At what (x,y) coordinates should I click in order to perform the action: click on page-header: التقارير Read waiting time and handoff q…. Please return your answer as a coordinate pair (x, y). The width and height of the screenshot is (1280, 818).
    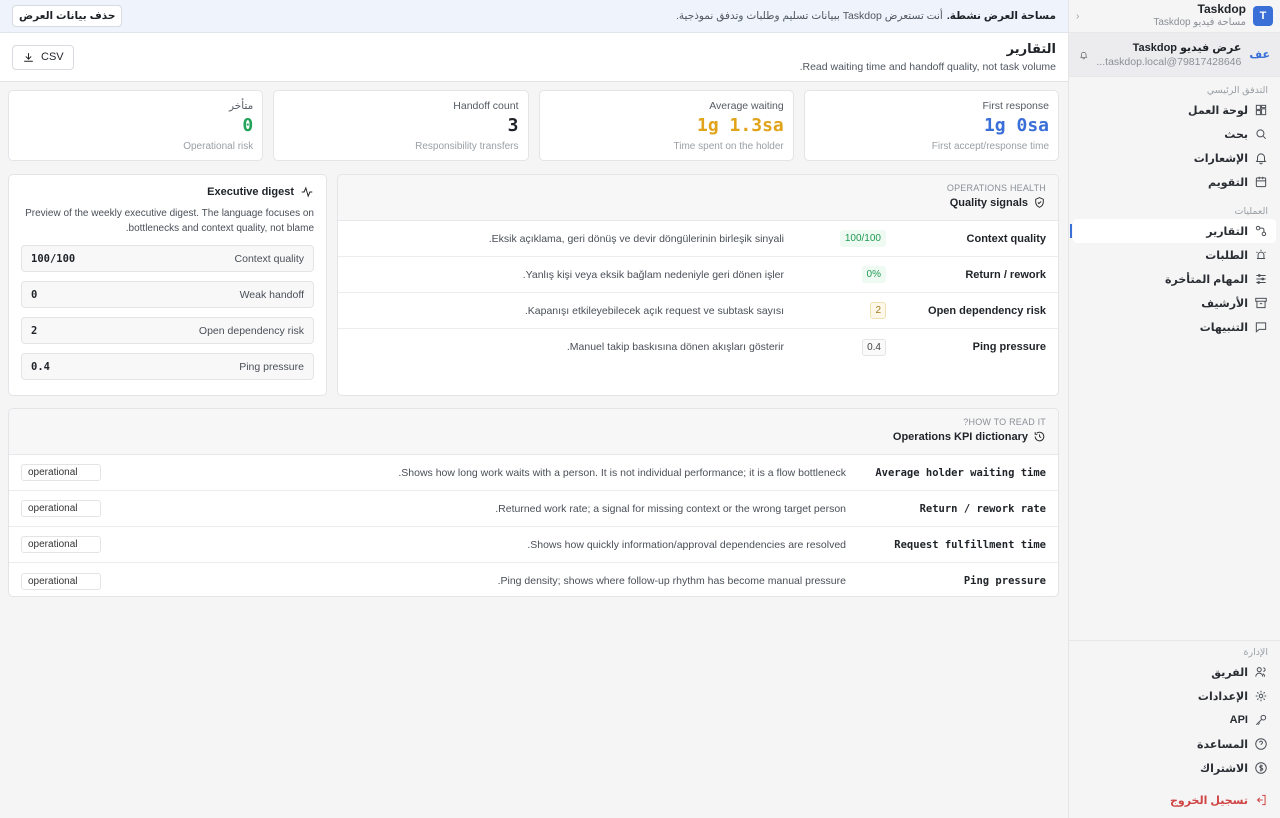
    Looking at the image, I should click on (534, 57).